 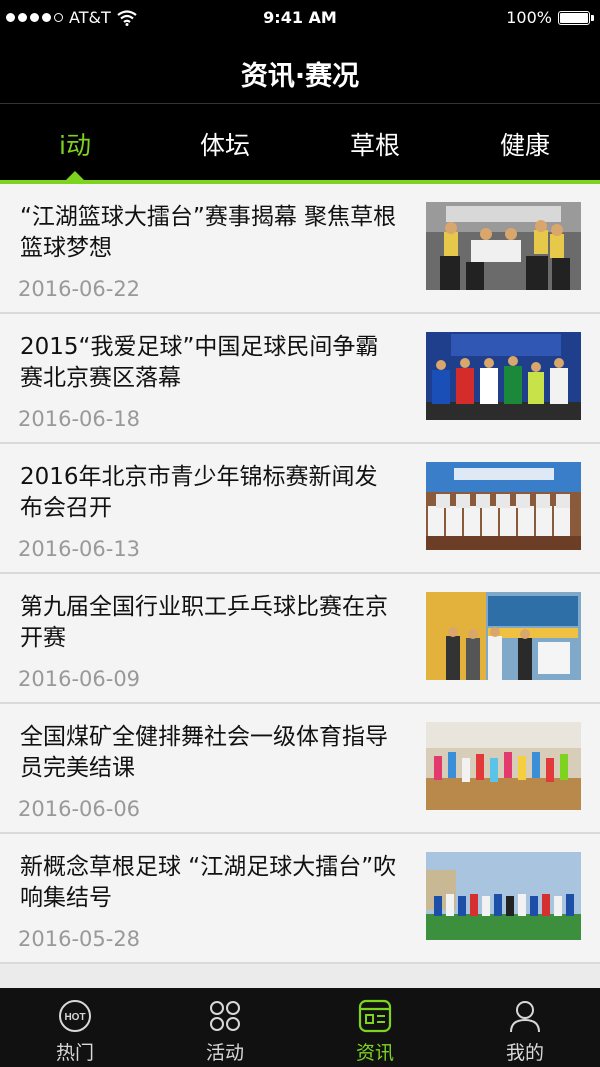 I want to click on tab-health: 健康, so click(x=525, y=142).